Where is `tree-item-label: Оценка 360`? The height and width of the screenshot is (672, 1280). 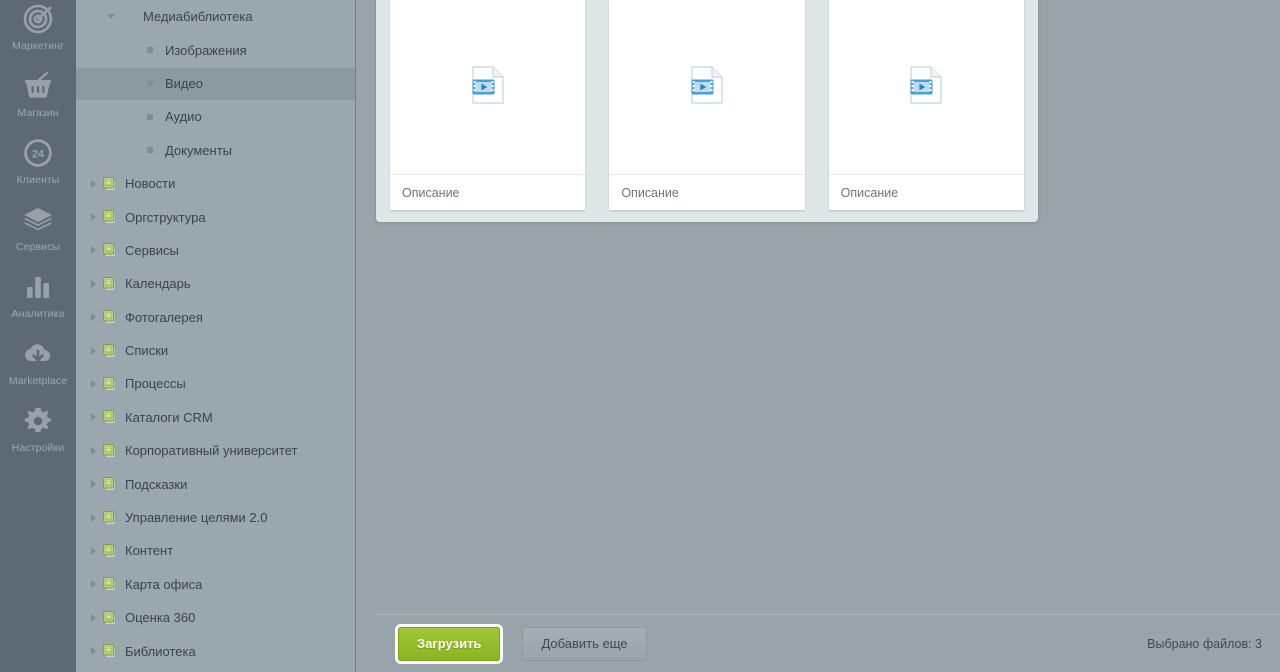 tree-item-label: Оценка 360 is located at coordinates (160, 618).